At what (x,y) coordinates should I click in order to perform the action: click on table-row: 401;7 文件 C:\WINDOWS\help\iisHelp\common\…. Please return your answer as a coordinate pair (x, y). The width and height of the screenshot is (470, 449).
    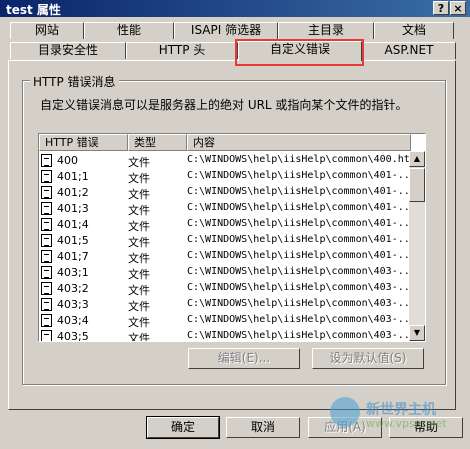
    Looking at the image, I should click on (227, 257).